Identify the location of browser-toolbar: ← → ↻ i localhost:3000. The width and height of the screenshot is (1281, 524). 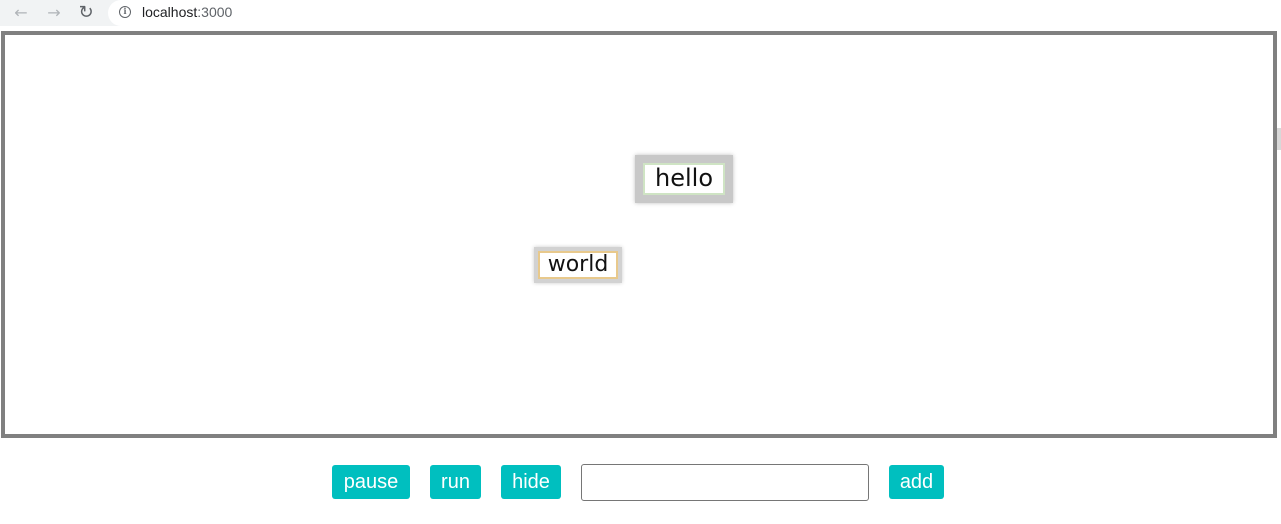
(640, 13).